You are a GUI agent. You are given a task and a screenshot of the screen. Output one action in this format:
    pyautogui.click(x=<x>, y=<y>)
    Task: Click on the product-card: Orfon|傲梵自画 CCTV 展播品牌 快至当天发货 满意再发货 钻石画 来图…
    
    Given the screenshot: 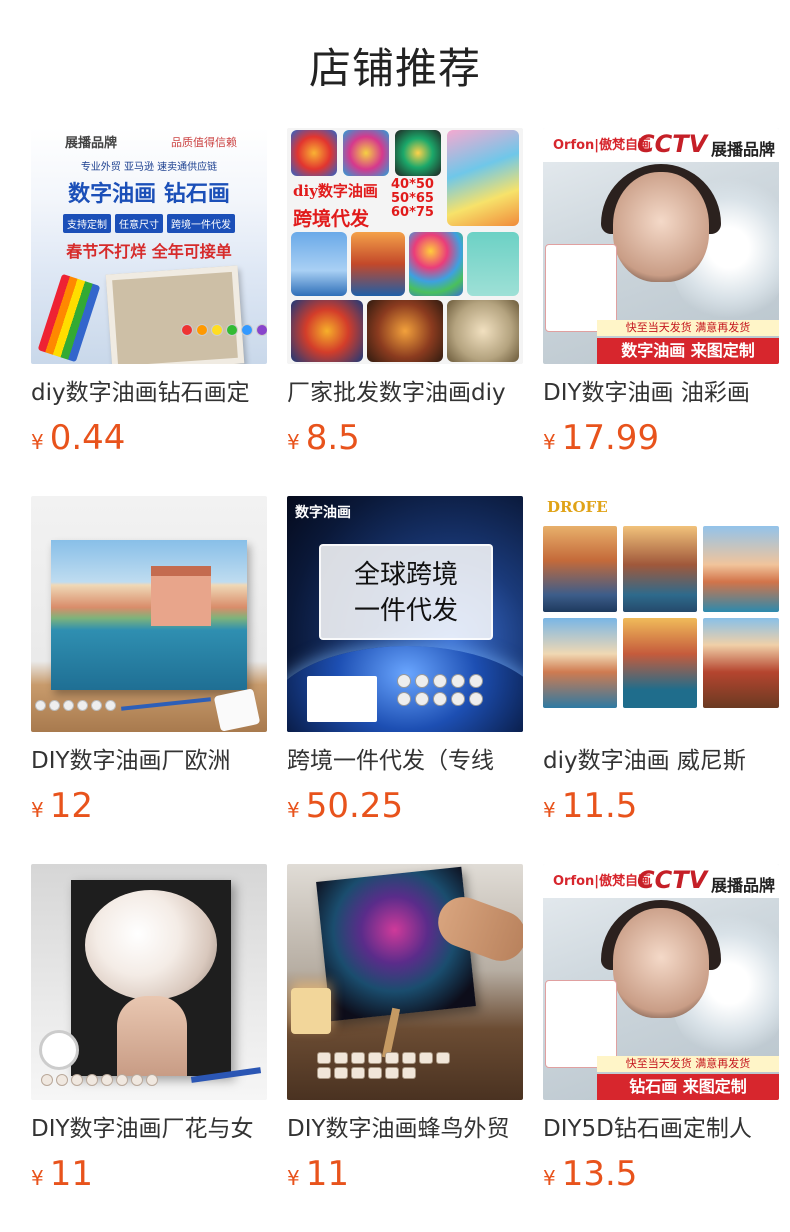 What is the action you would take?
    pyautogui.click(x=661, y=1048)
    